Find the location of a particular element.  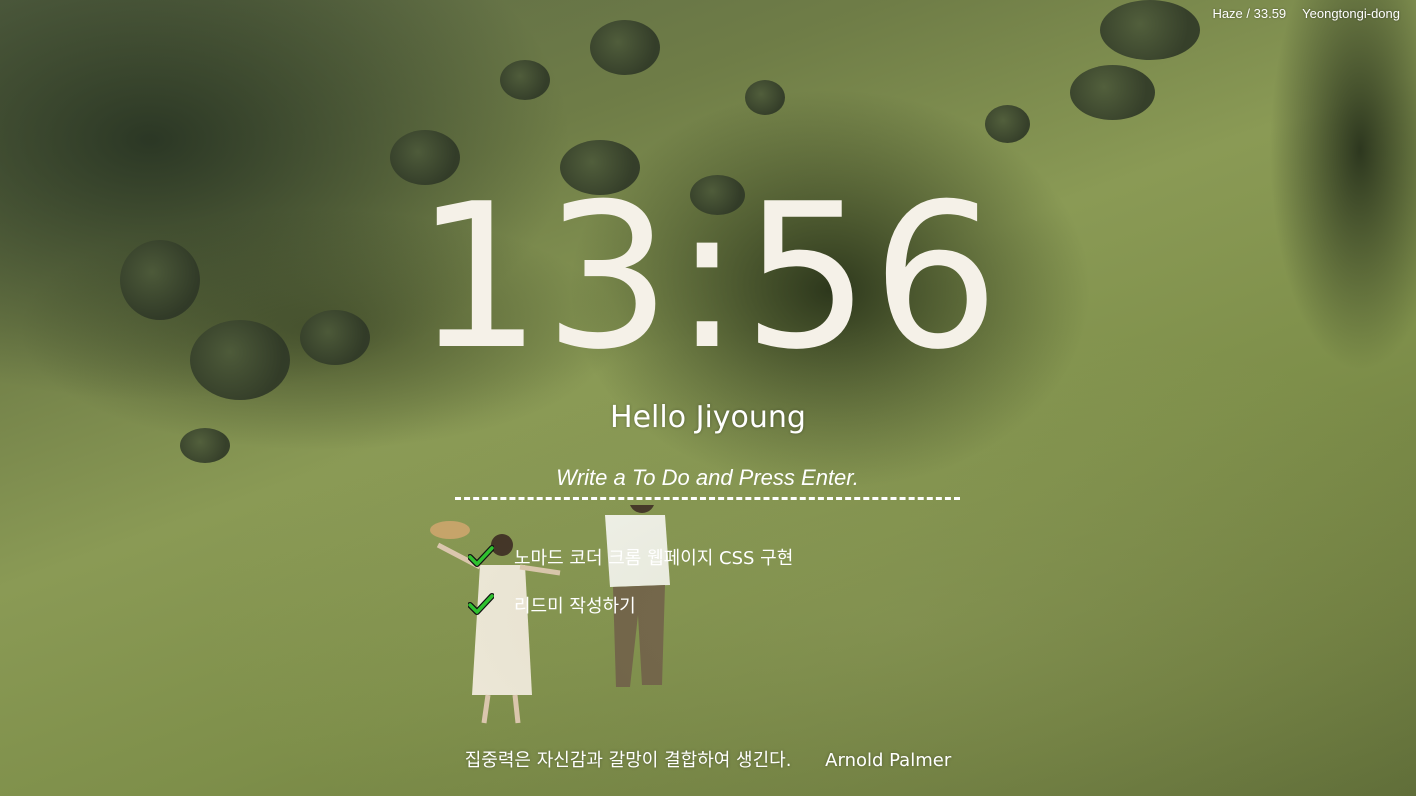

todo-input is located at coordinates (707, 481).